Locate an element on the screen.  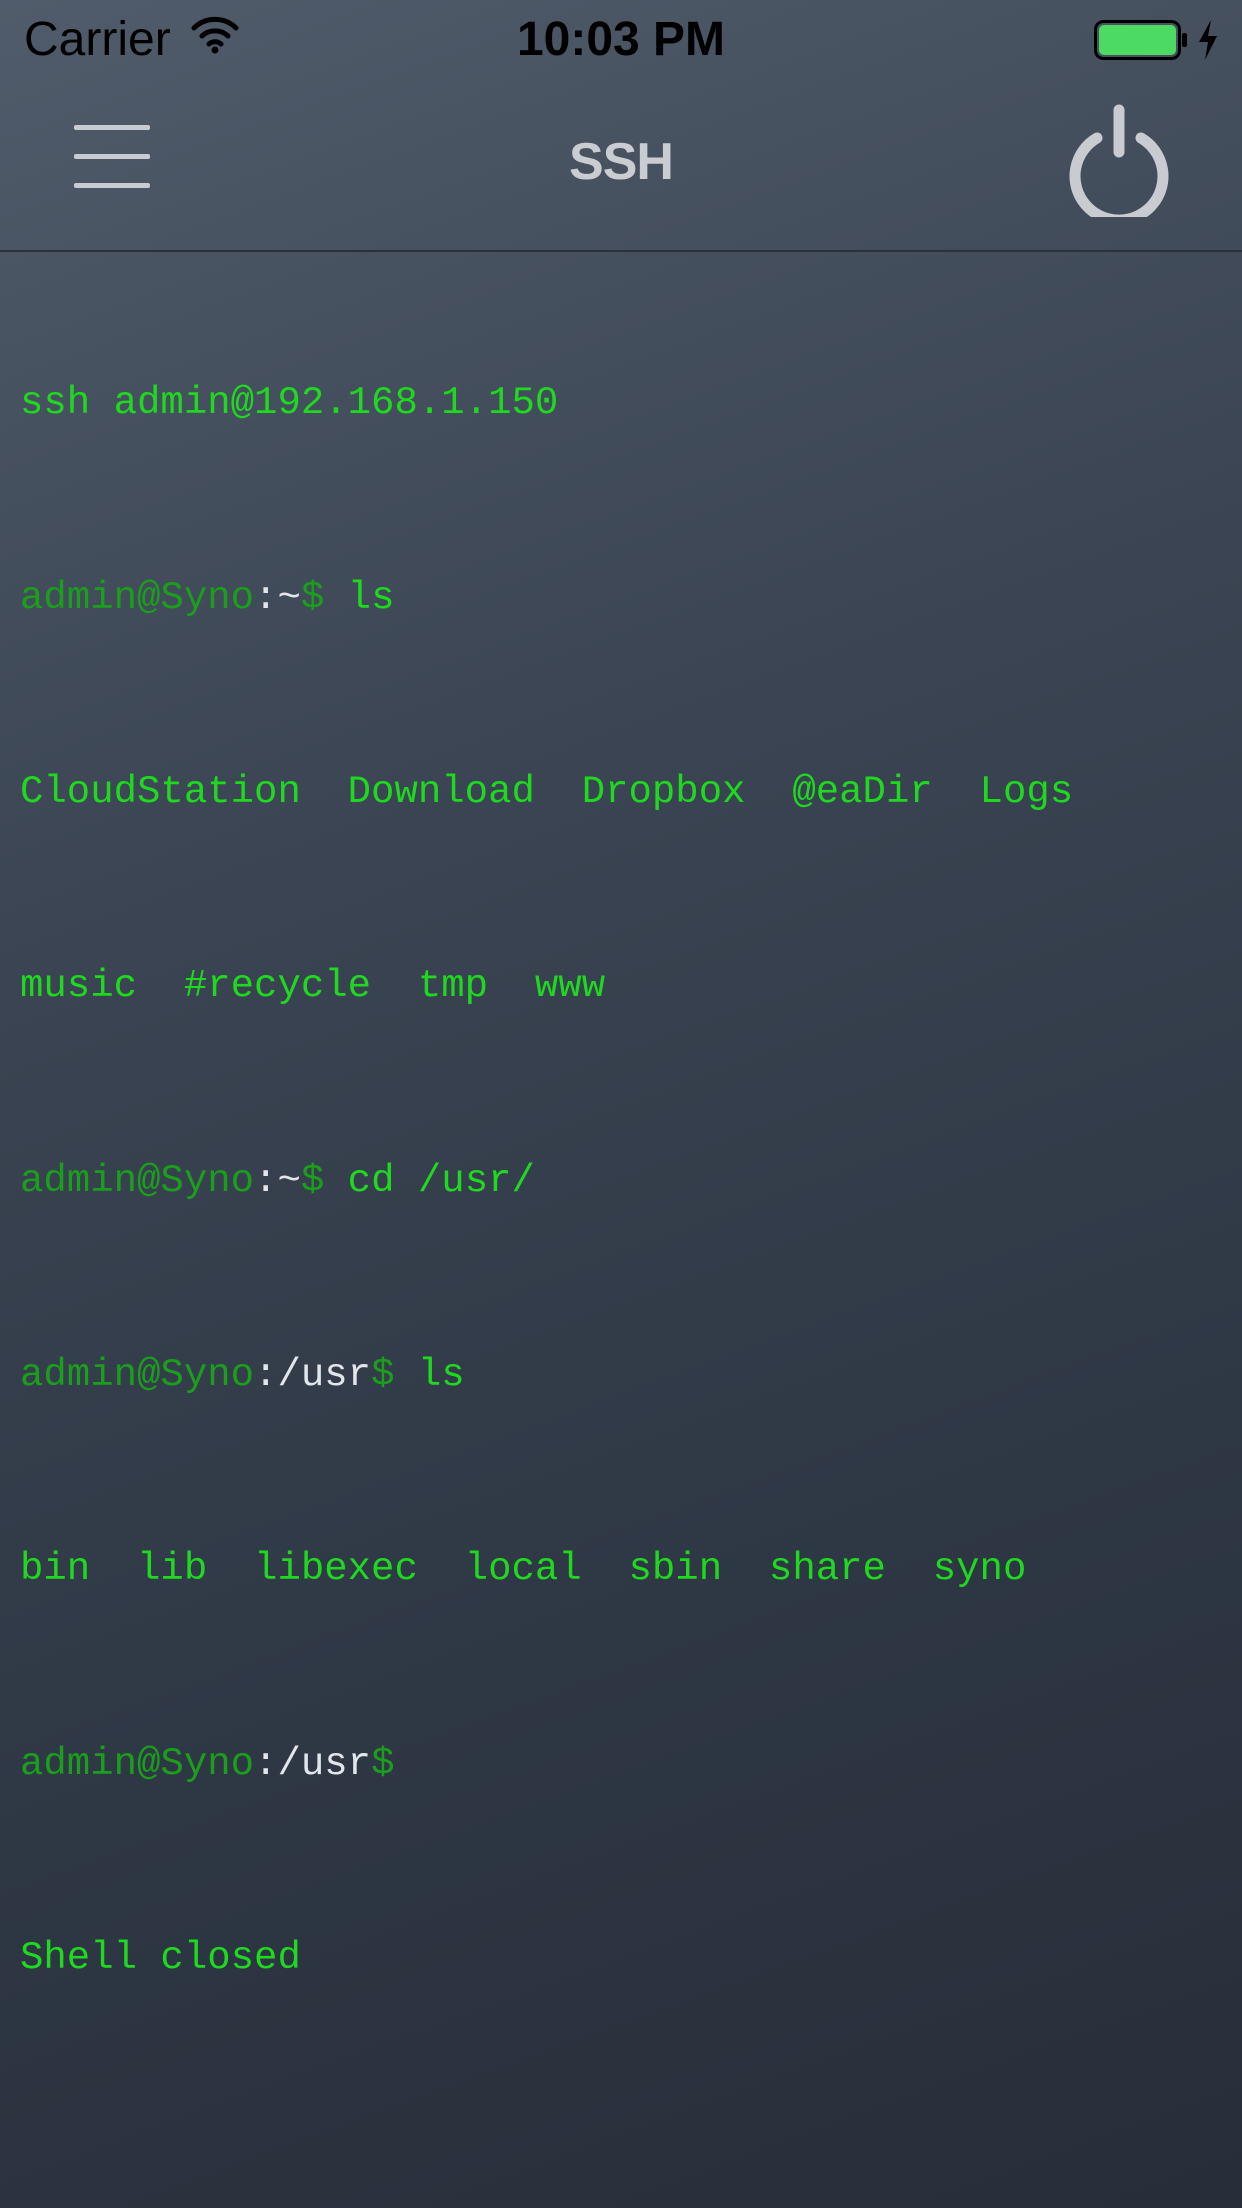
terminal-line: ssh admin@192.168.1.150 is located at coordinates (625, 403).